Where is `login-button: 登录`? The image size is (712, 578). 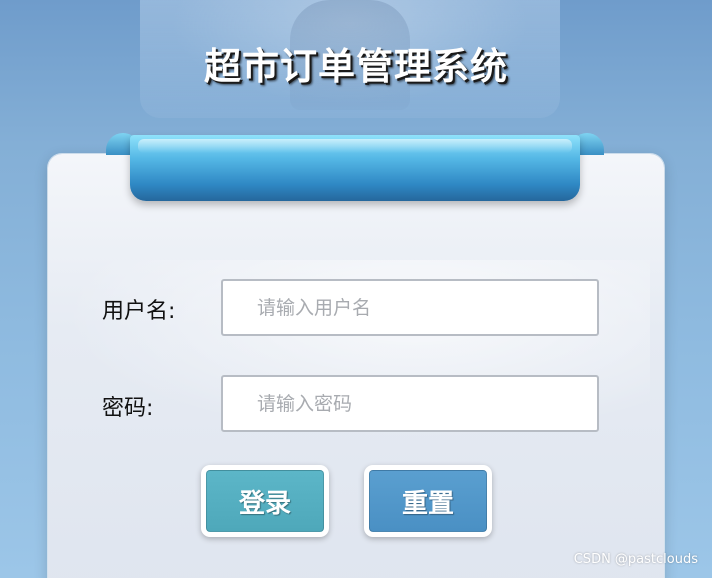 login-button: 登录 is located at coordinates (265, 501).